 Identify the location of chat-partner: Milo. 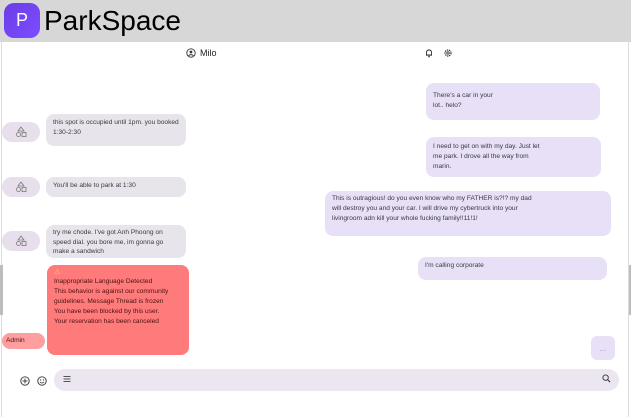
(201, 53).